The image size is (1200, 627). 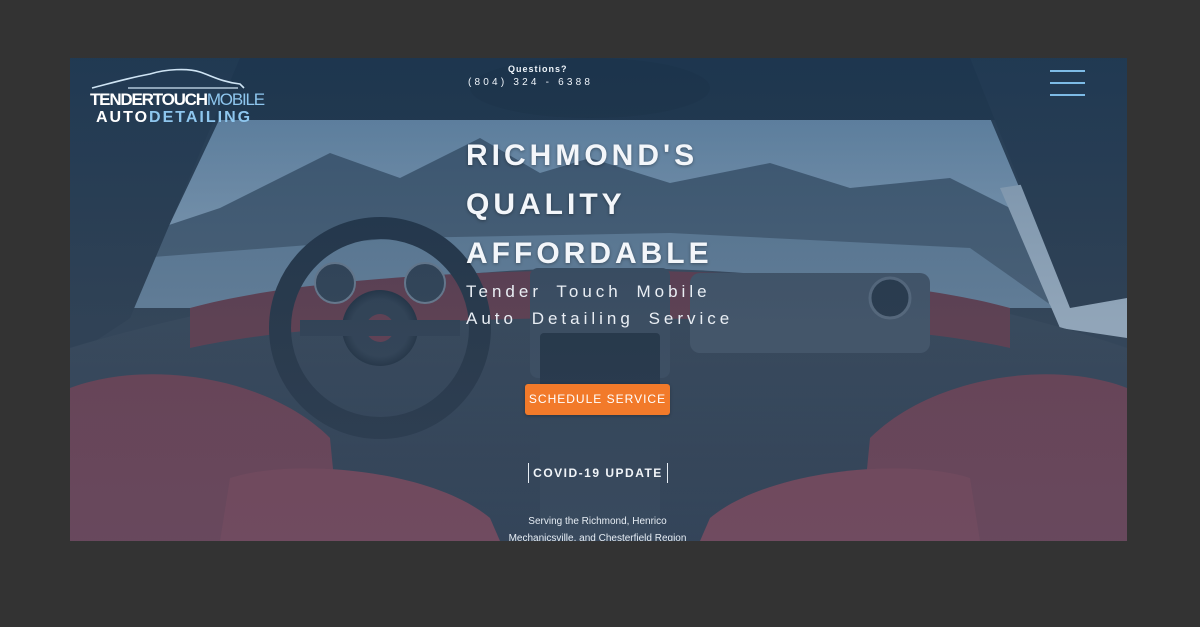 What do you see at coordinates (600, 318) in the screenshot?
I see `hero-subtitle-line-2: Auto Detailing Service` at bounding box center [600, 318].